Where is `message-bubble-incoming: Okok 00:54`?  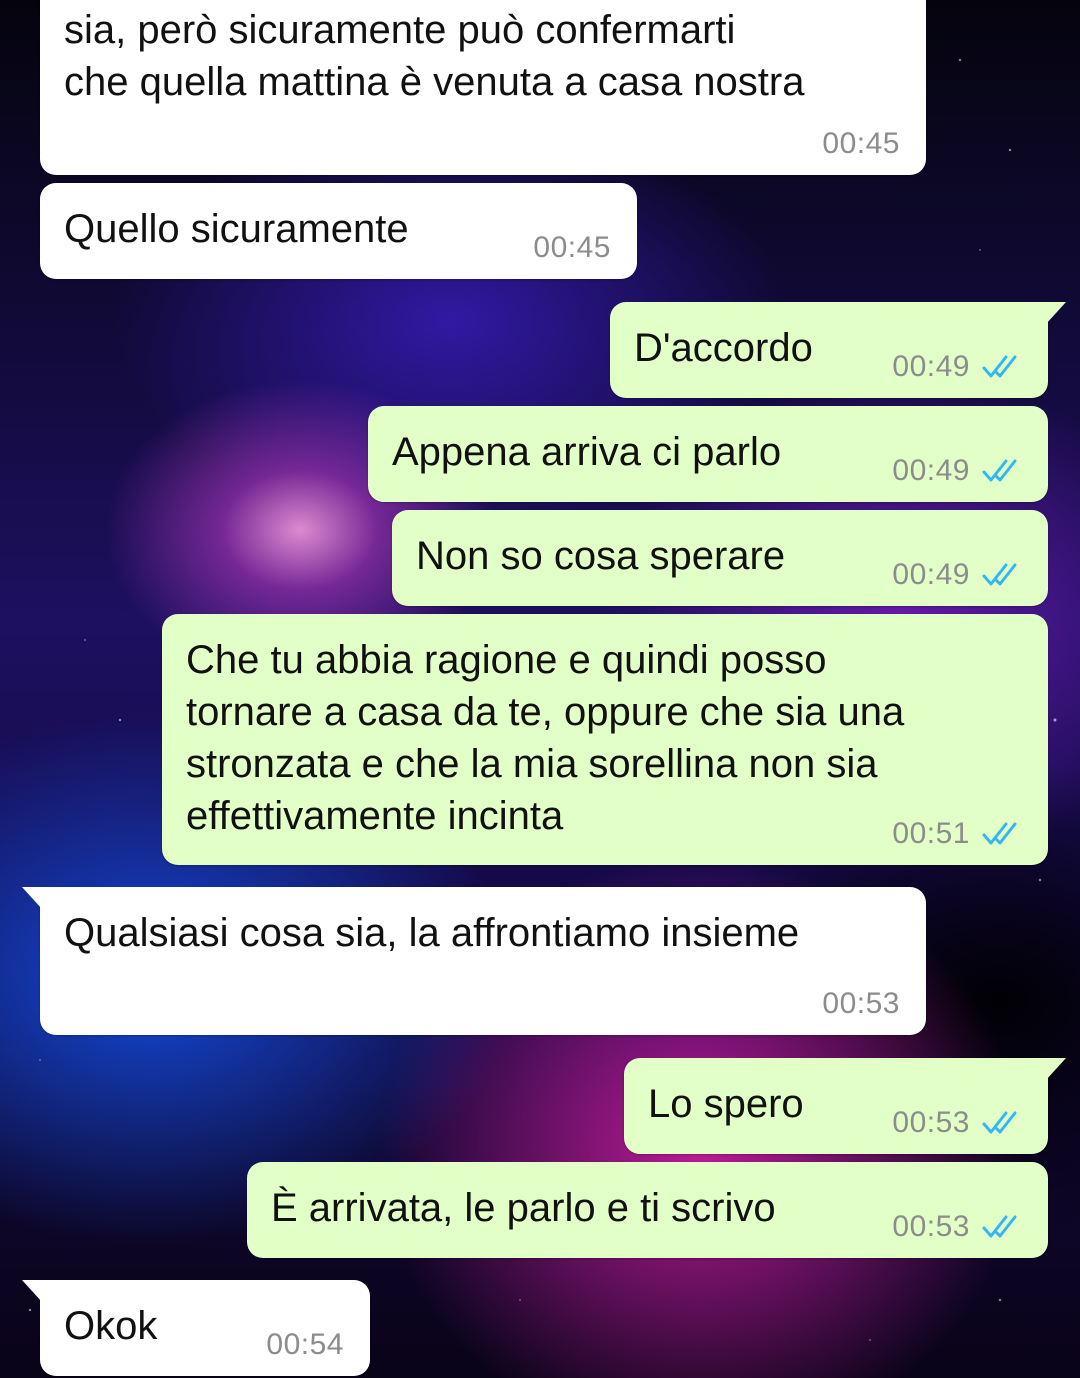 message-bubble-incoming: Okok 00:54 is located at coordinates (196, 1328).